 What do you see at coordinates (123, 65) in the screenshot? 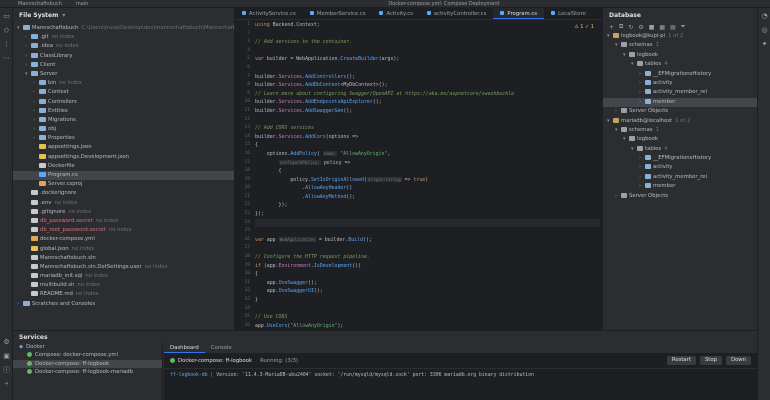
I see `tree-item: › Client` at bounding box center [123, 65].